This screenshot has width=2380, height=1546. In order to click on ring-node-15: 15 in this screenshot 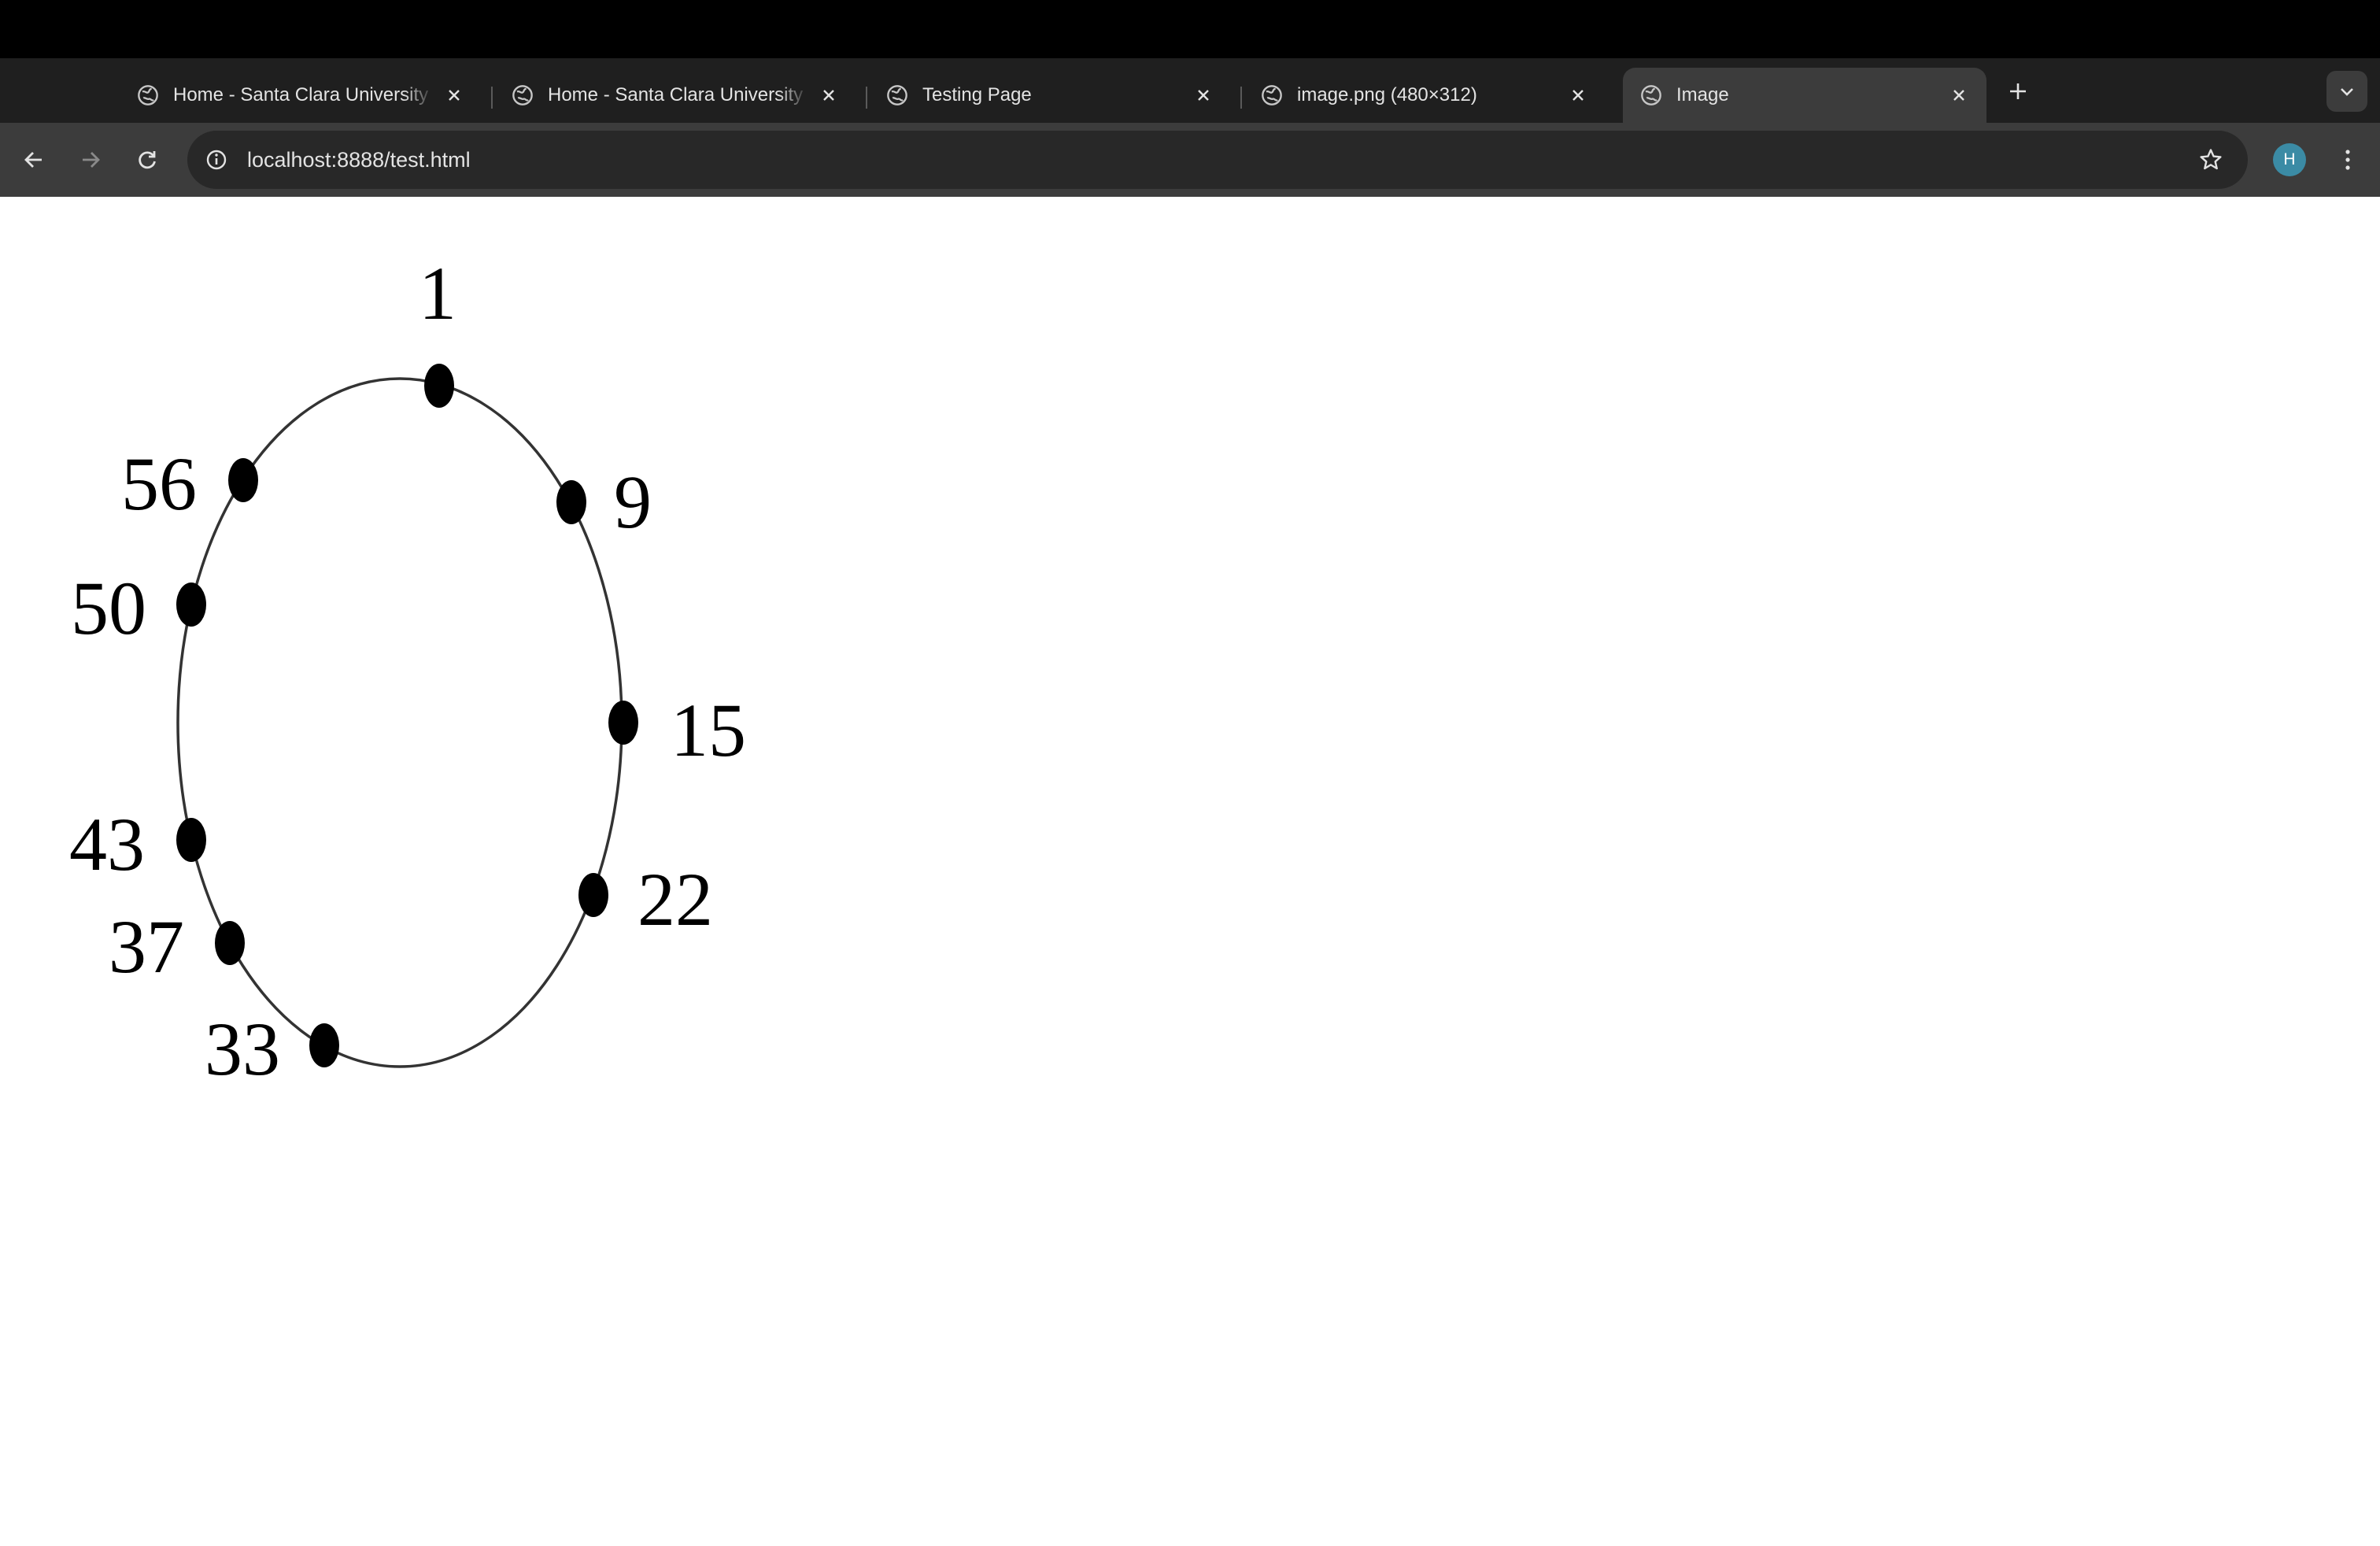, I will do `click(677, 730)`.